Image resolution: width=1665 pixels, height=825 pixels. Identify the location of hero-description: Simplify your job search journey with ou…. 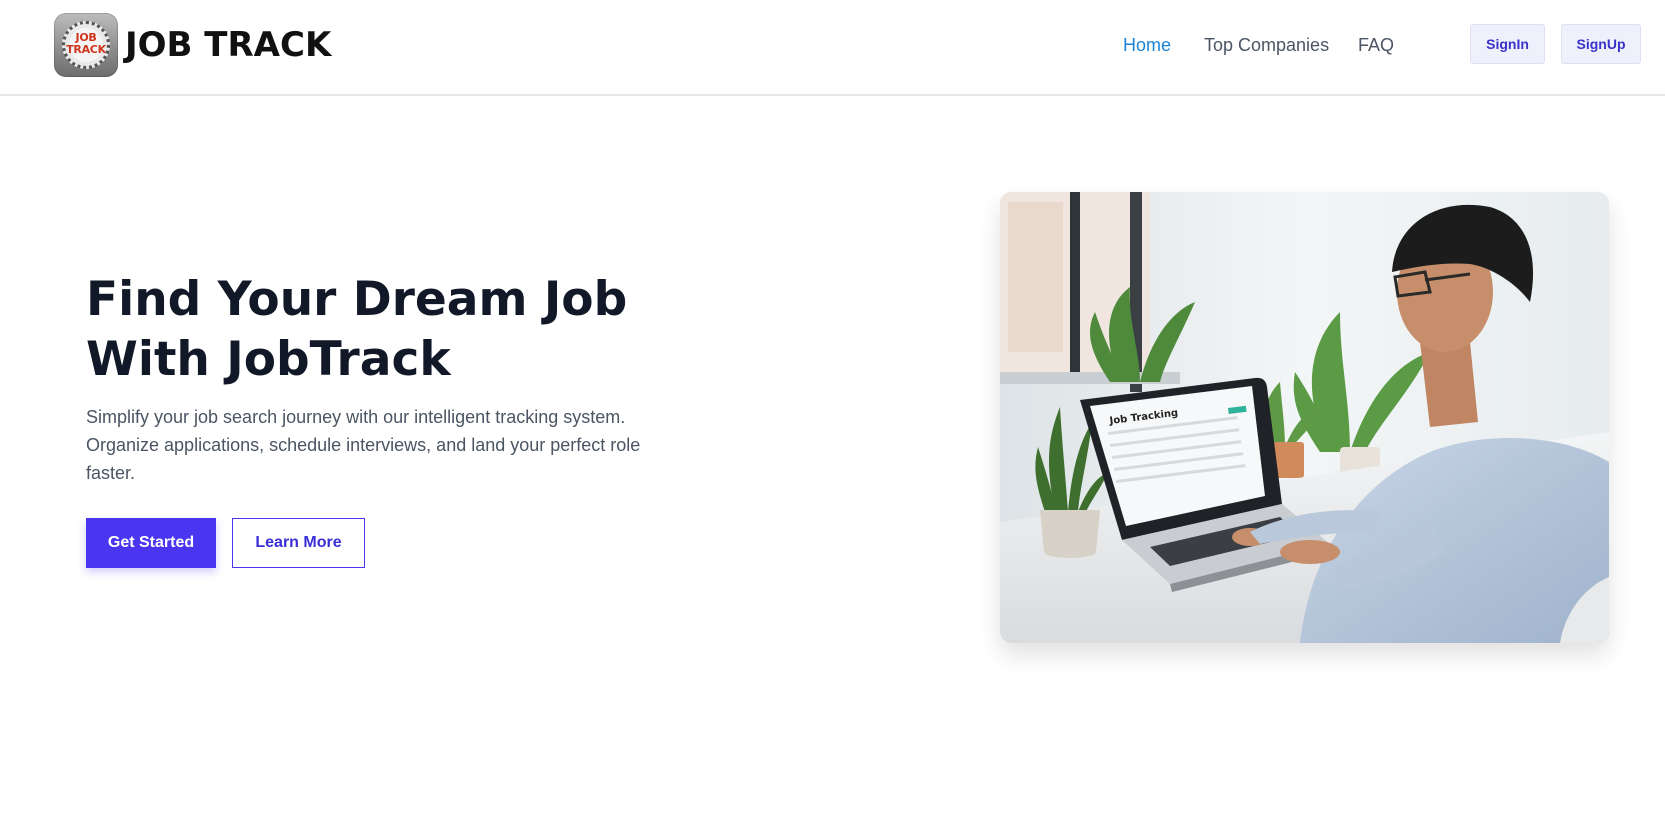
(363, 445).